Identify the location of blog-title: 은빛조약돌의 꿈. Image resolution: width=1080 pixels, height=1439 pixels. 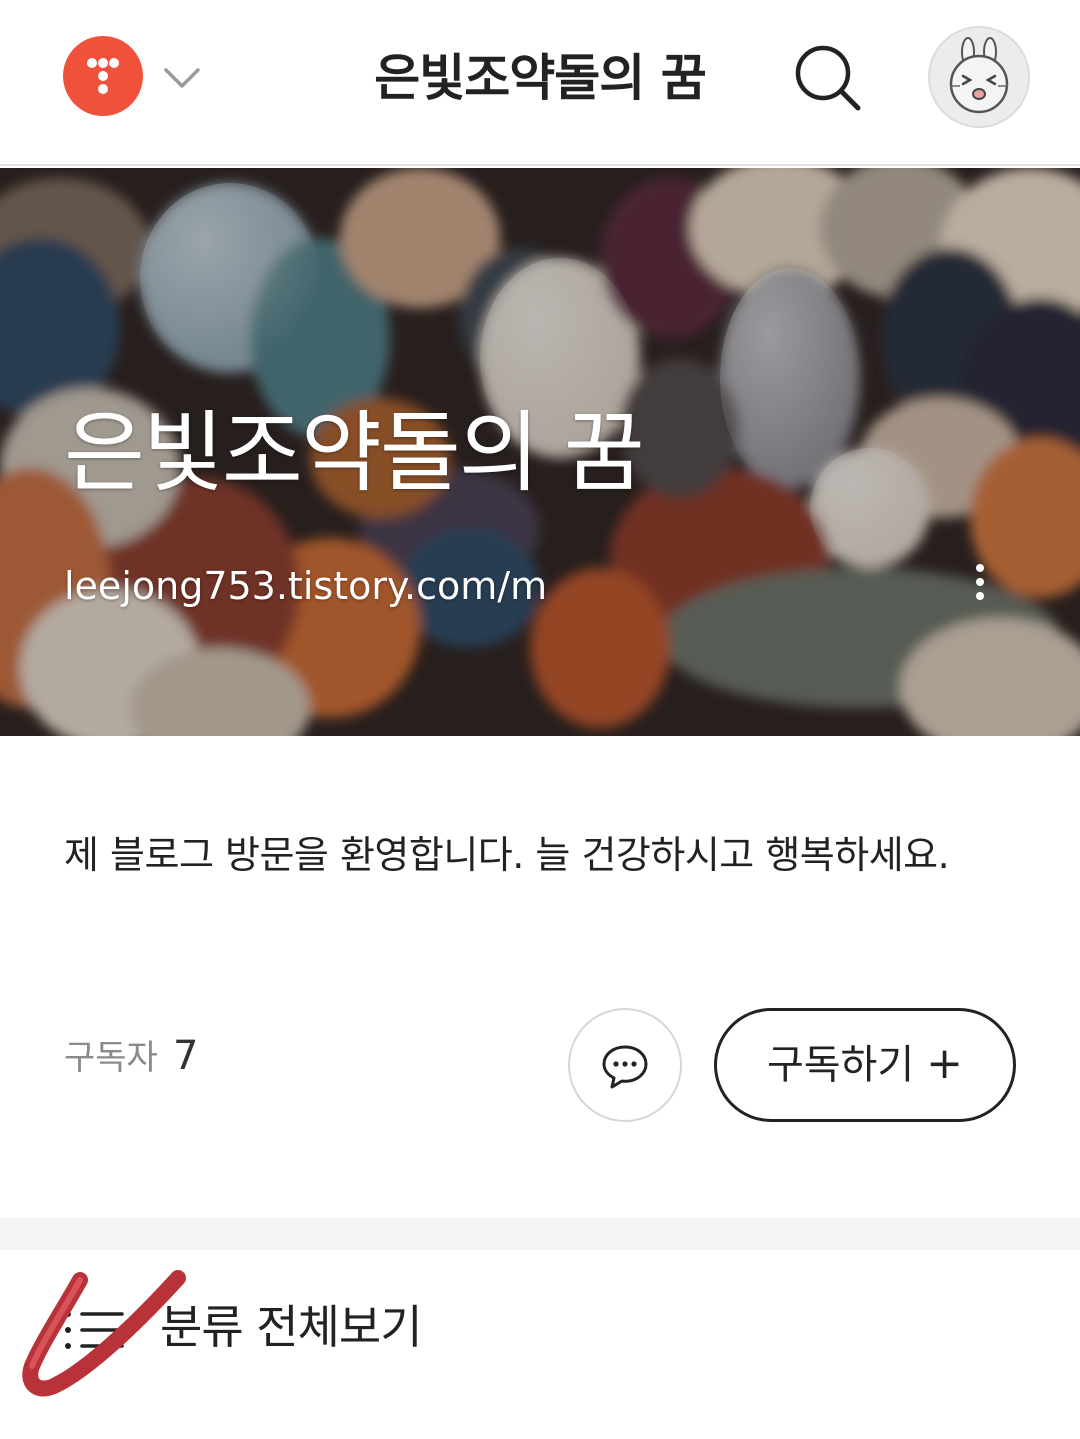
(354, 452).